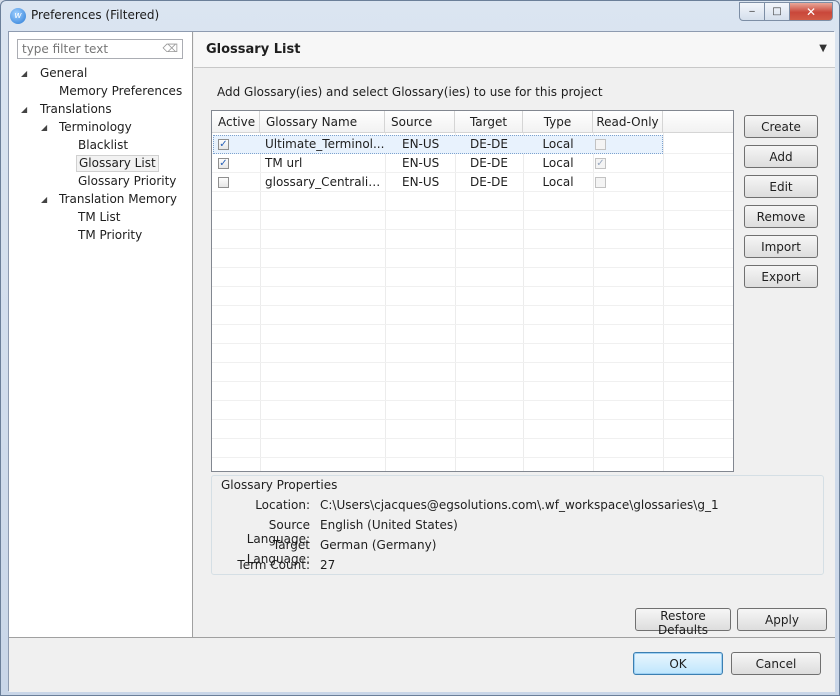 This screenshot has width=840, height=696. Describe the element at coordinates (782, 619) in the screenshot. I see `apply-button: Apply` at that location.